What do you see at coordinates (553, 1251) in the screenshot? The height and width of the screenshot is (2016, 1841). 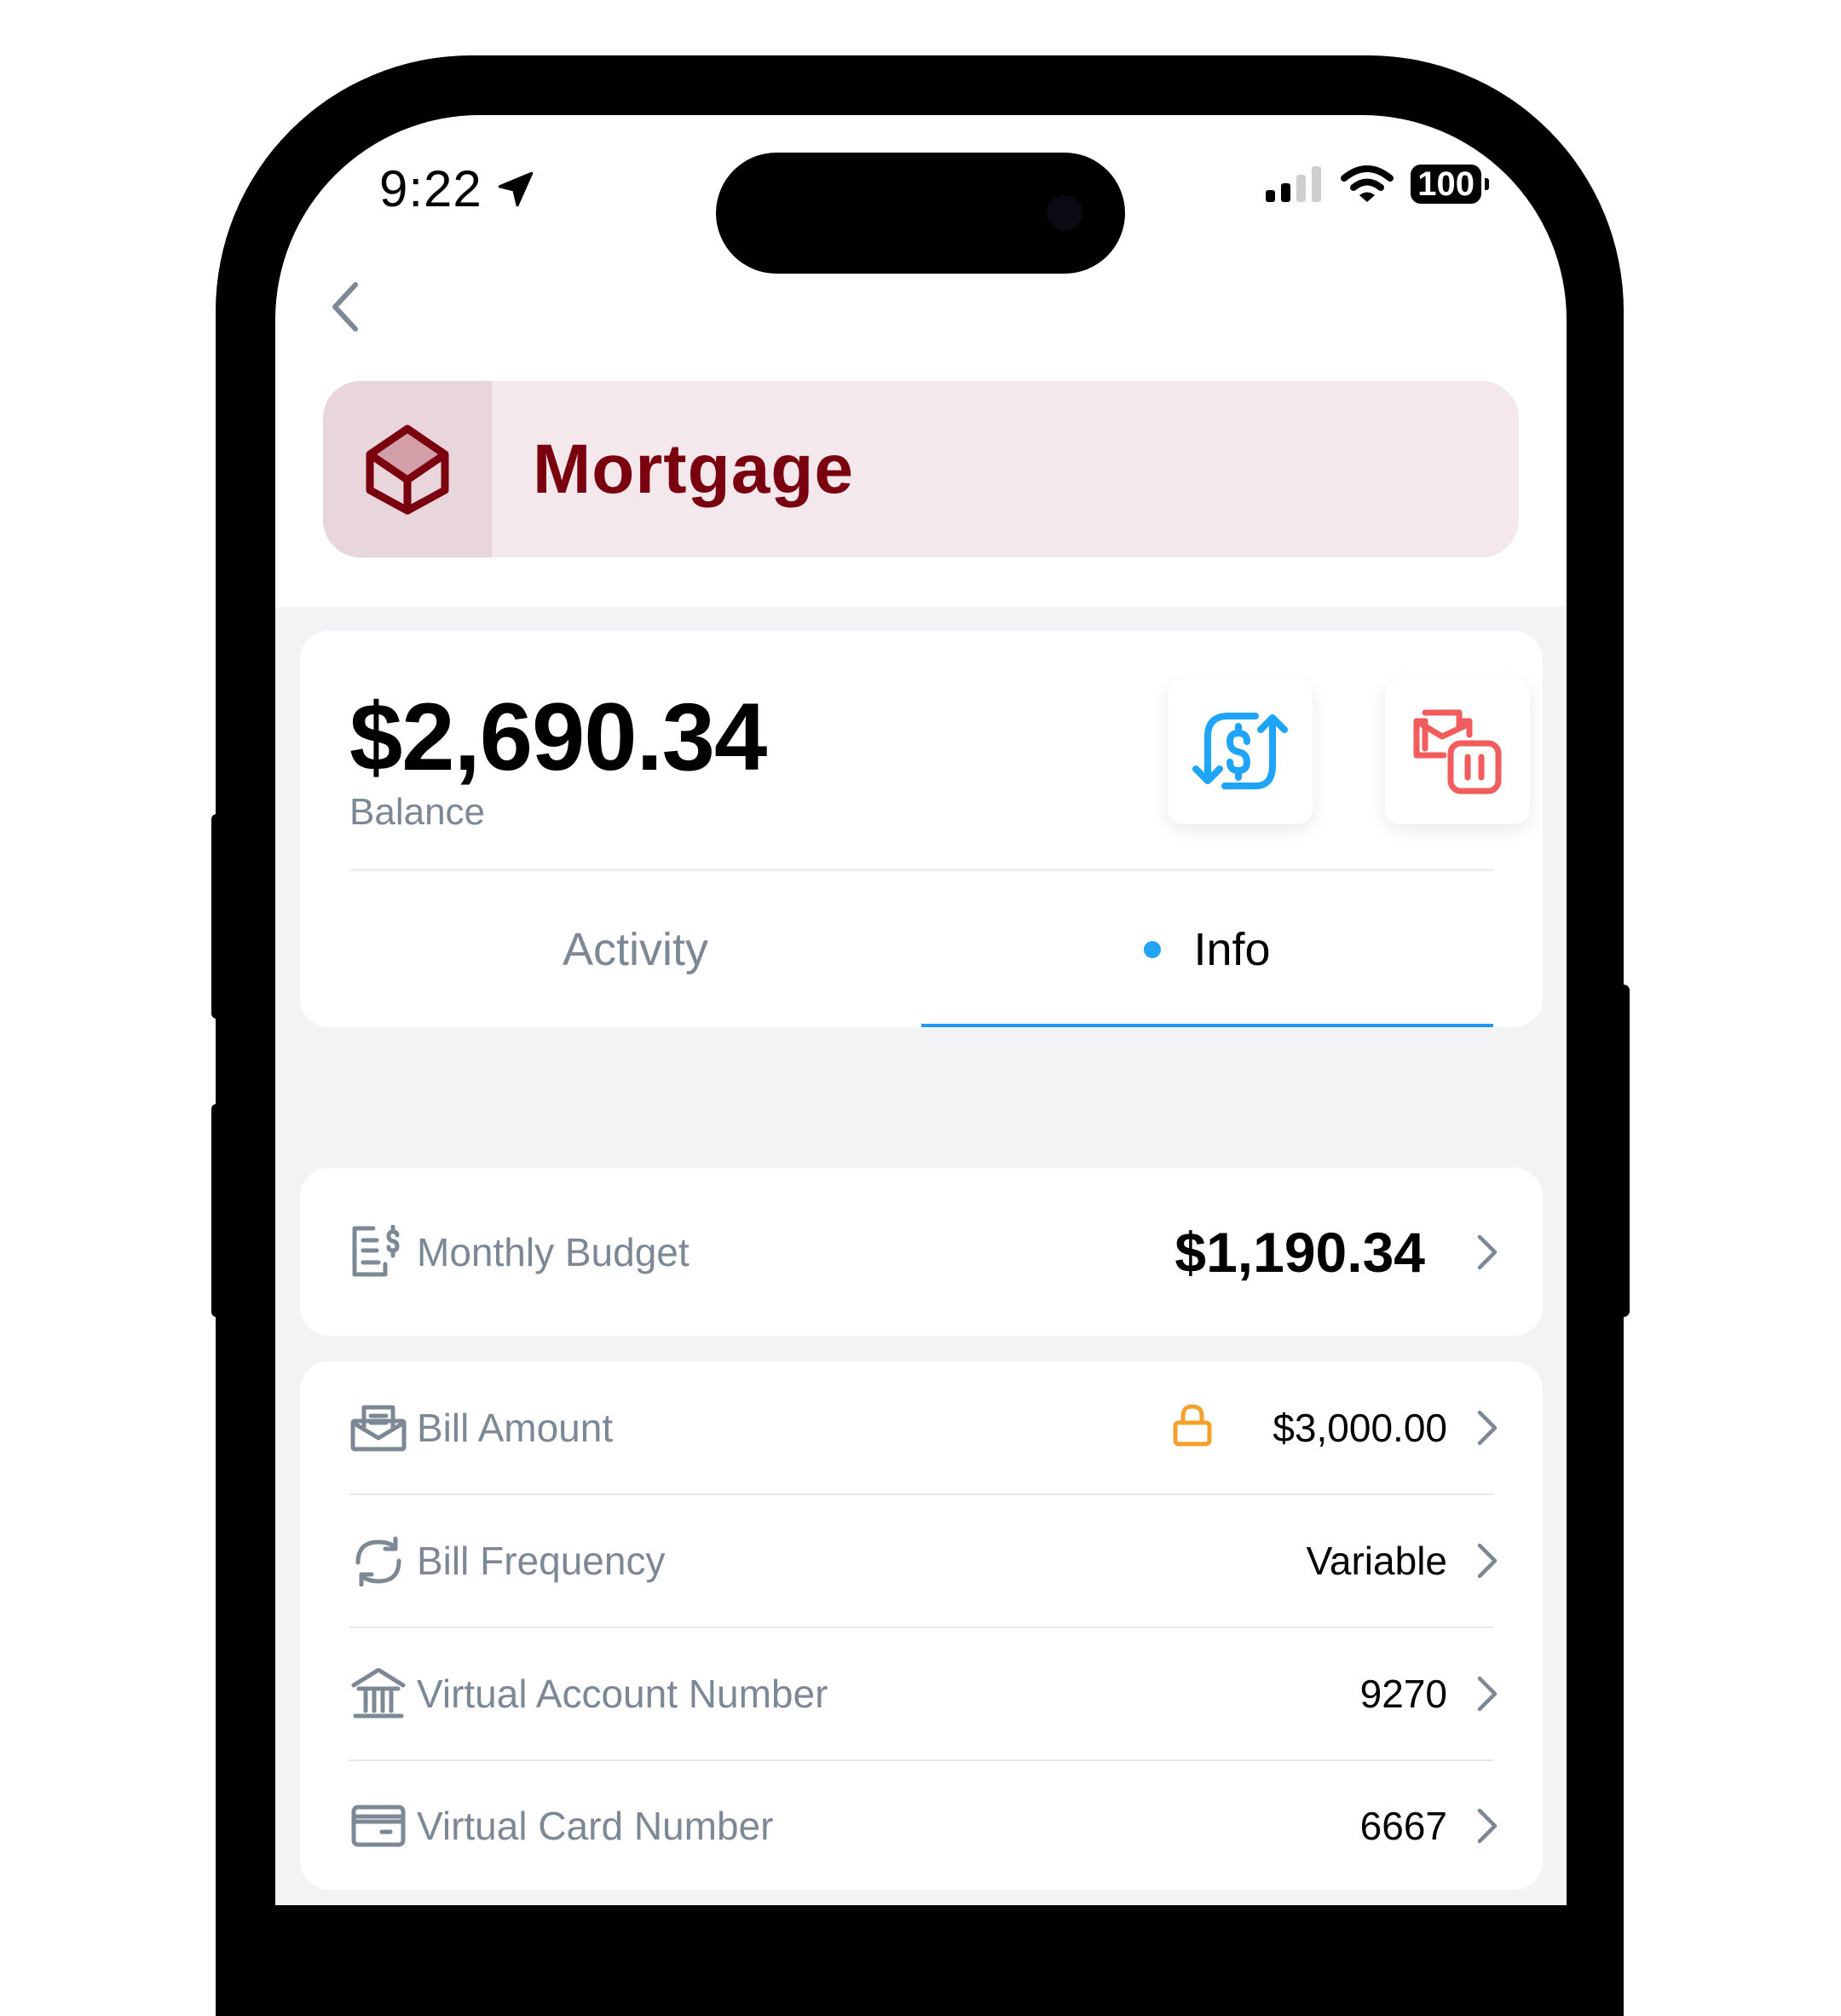 I see `monthly-budget-label: Monthly Budget` at bounding box center [553, 1251].